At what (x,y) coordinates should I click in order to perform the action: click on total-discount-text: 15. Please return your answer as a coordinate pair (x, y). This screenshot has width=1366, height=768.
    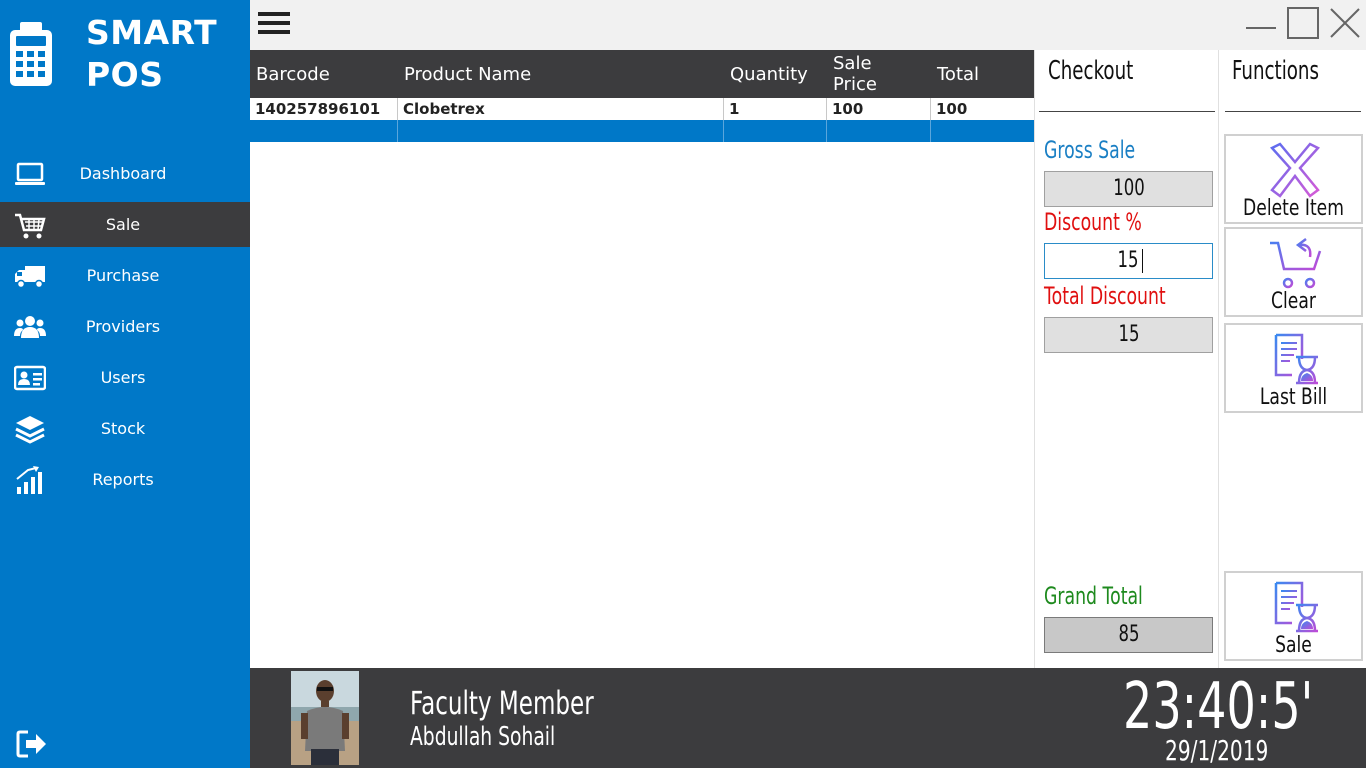
    Looking at the image, I should click on (1128, 334).